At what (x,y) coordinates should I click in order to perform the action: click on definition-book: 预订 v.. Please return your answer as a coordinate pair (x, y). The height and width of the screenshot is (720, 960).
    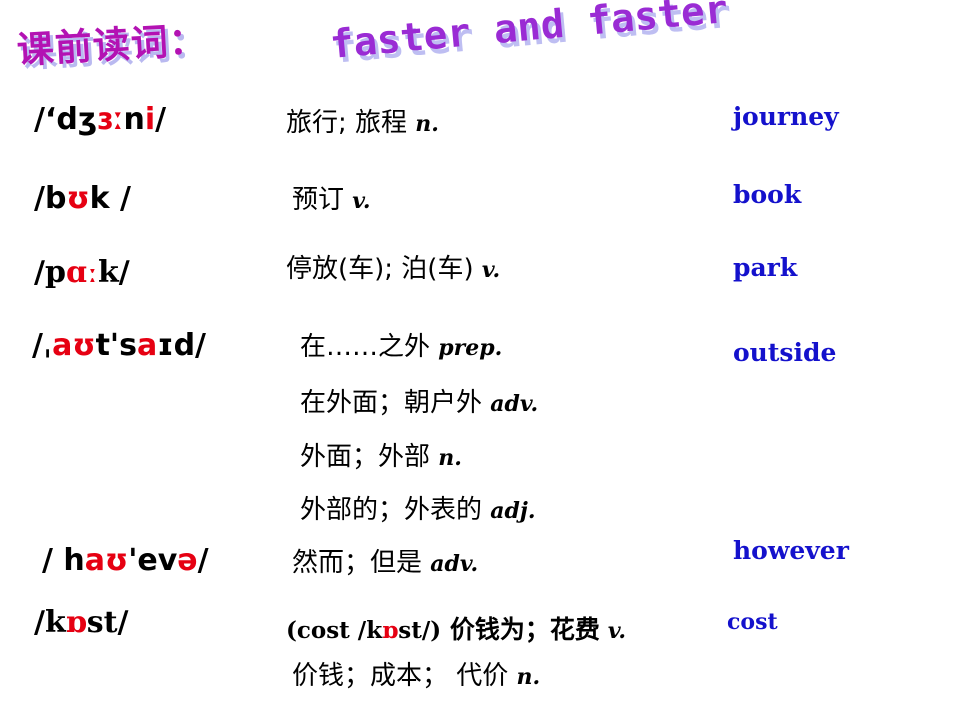
    Looking at the image, I should click on (331, 200).